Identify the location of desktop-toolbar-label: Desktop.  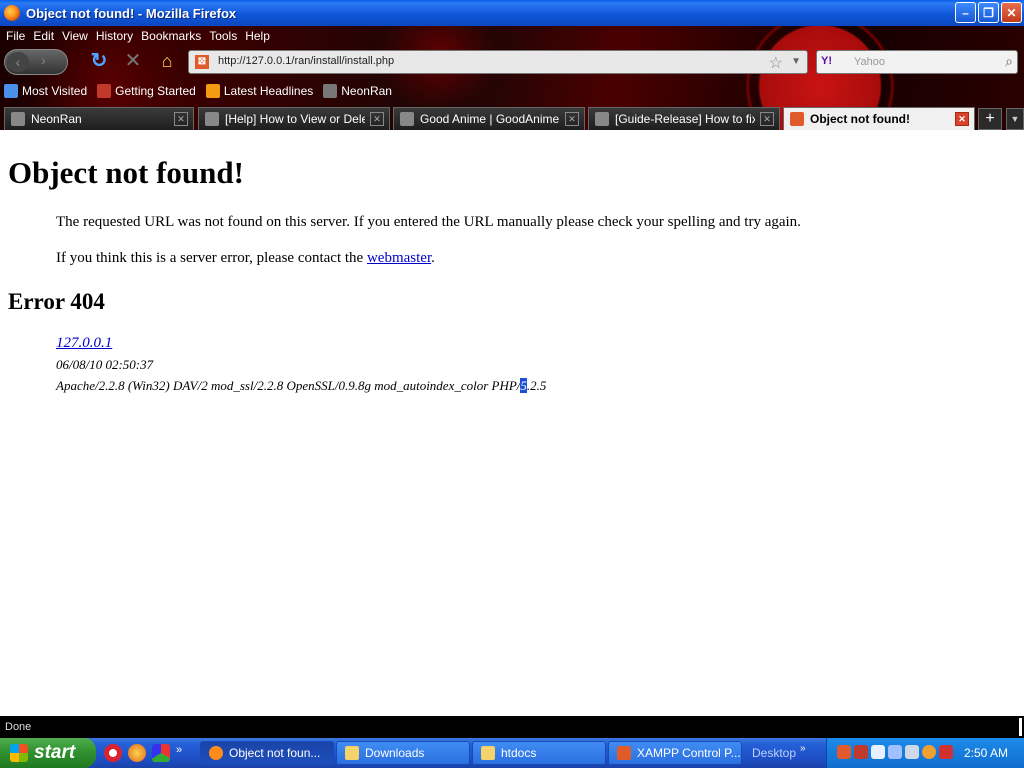
(774, 753).